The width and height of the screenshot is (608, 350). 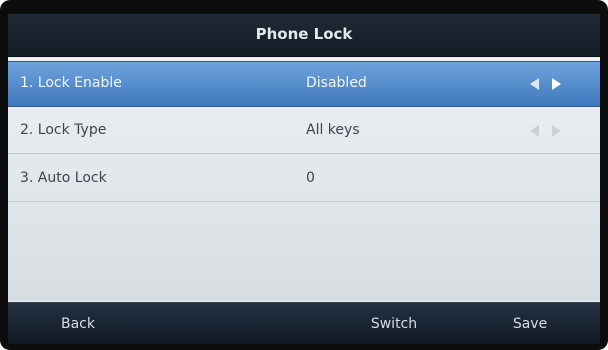 I want to click on setting-value: Disabled, so click(x=336, y=83).